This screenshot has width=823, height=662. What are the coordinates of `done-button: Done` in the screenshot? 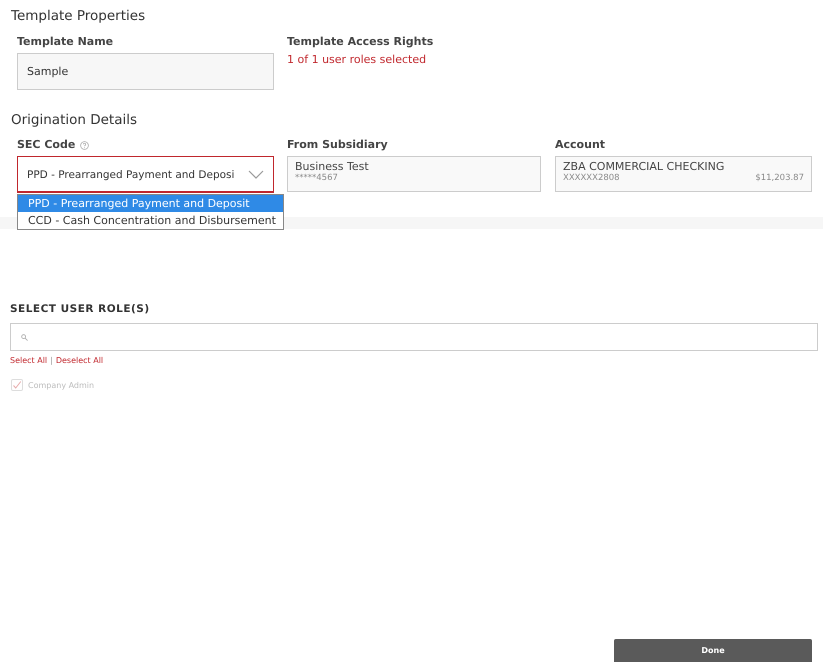 It's located at (713, 650).